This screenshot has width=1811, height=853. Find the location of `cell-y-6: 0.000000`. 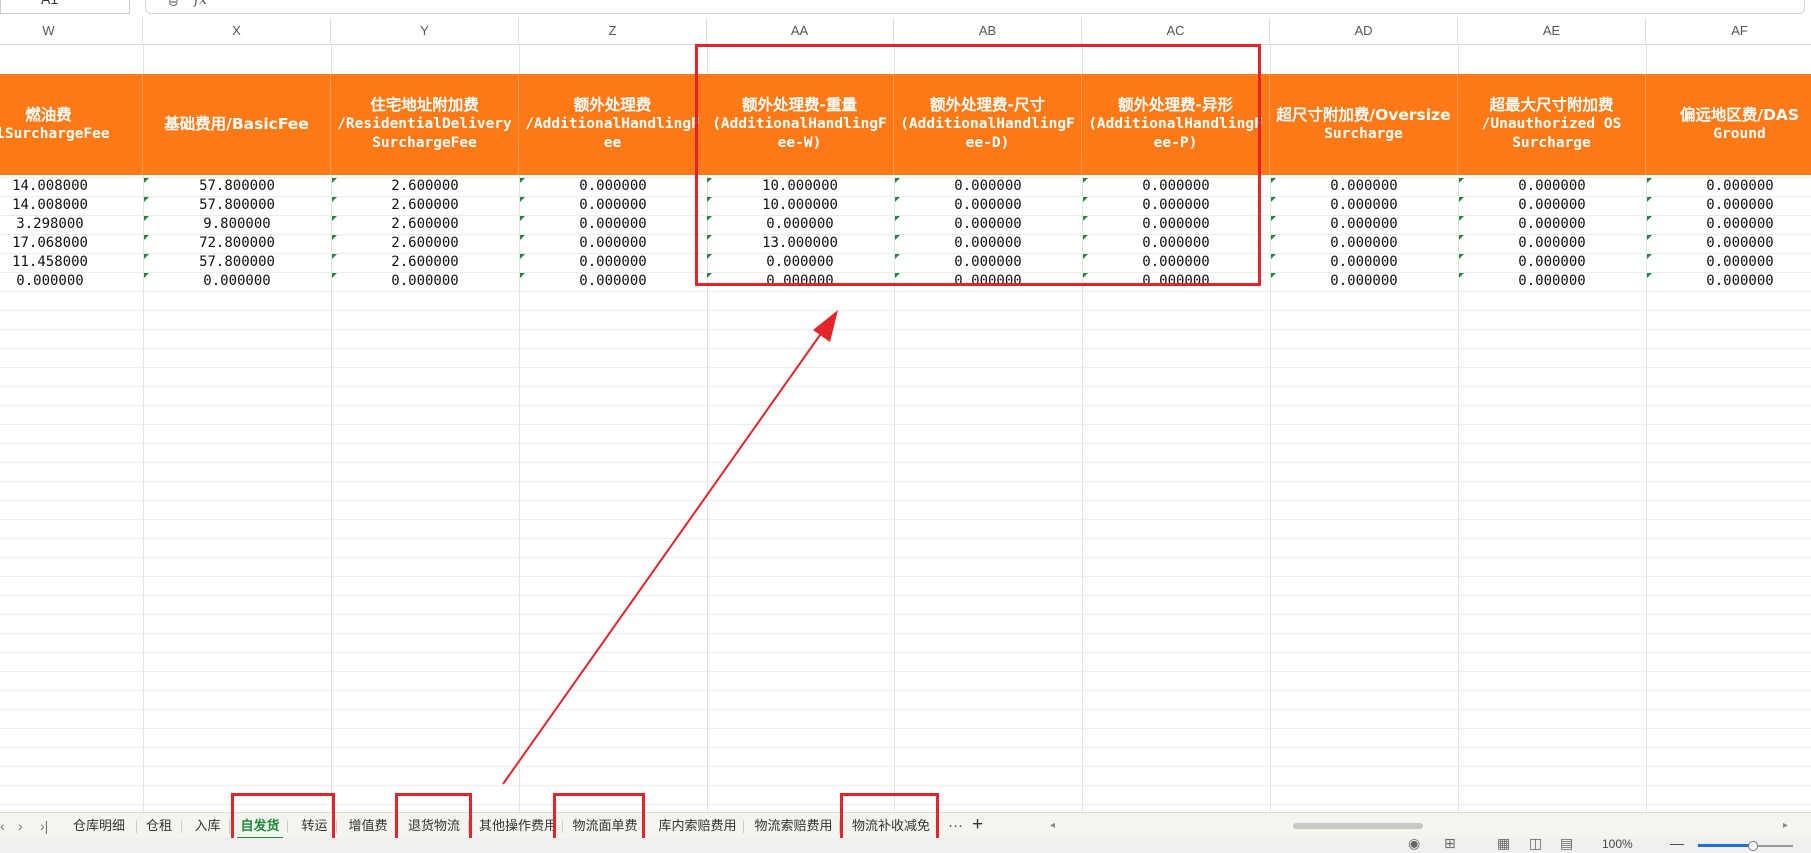

cell-y-6: 0.000000 is located at coordinates (425, 281).